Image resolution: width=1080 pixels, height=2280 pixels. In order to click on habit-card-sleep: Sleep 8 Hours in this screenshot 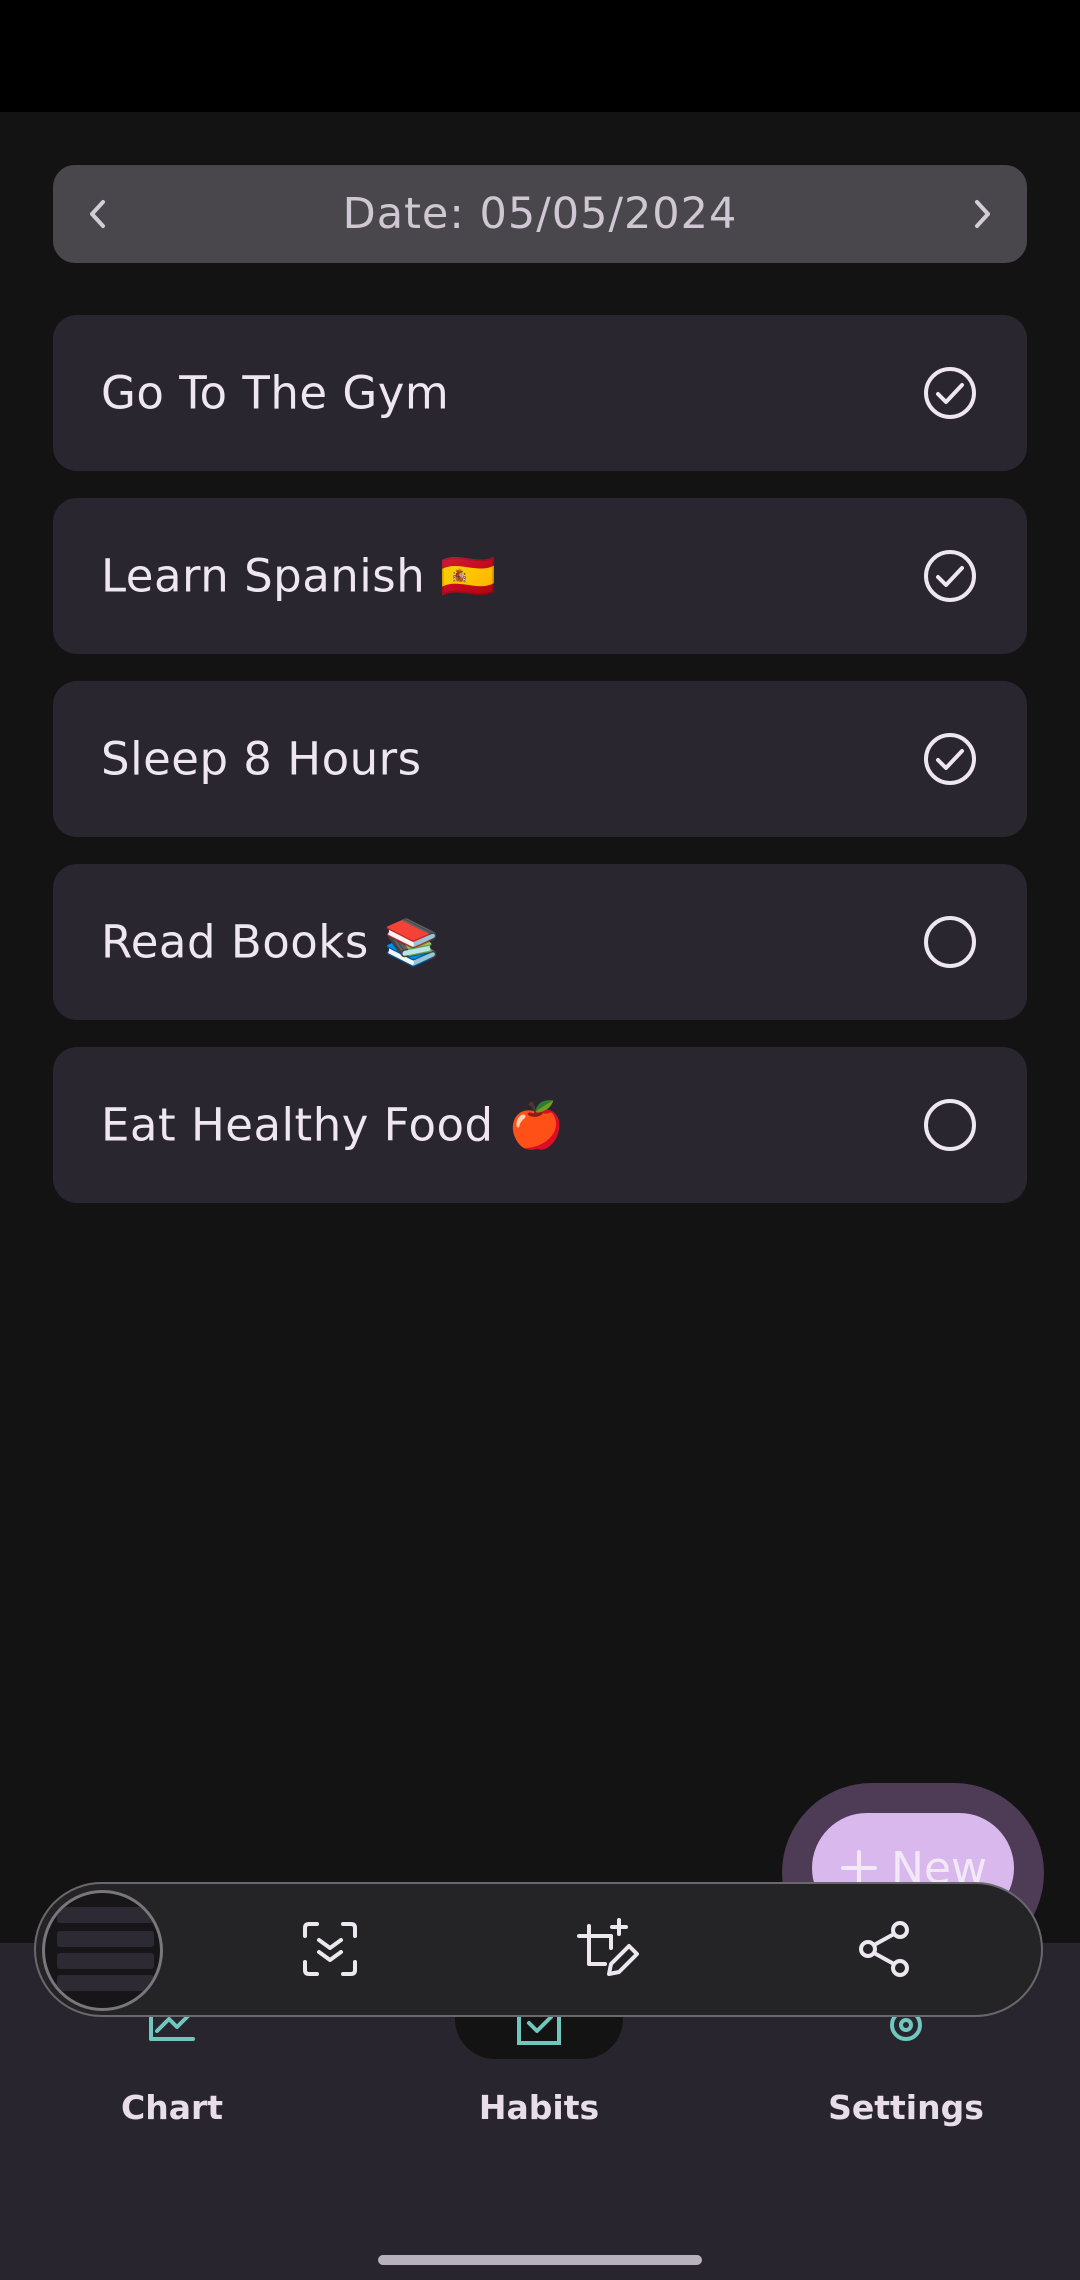, I will do `click(540, 759)`.